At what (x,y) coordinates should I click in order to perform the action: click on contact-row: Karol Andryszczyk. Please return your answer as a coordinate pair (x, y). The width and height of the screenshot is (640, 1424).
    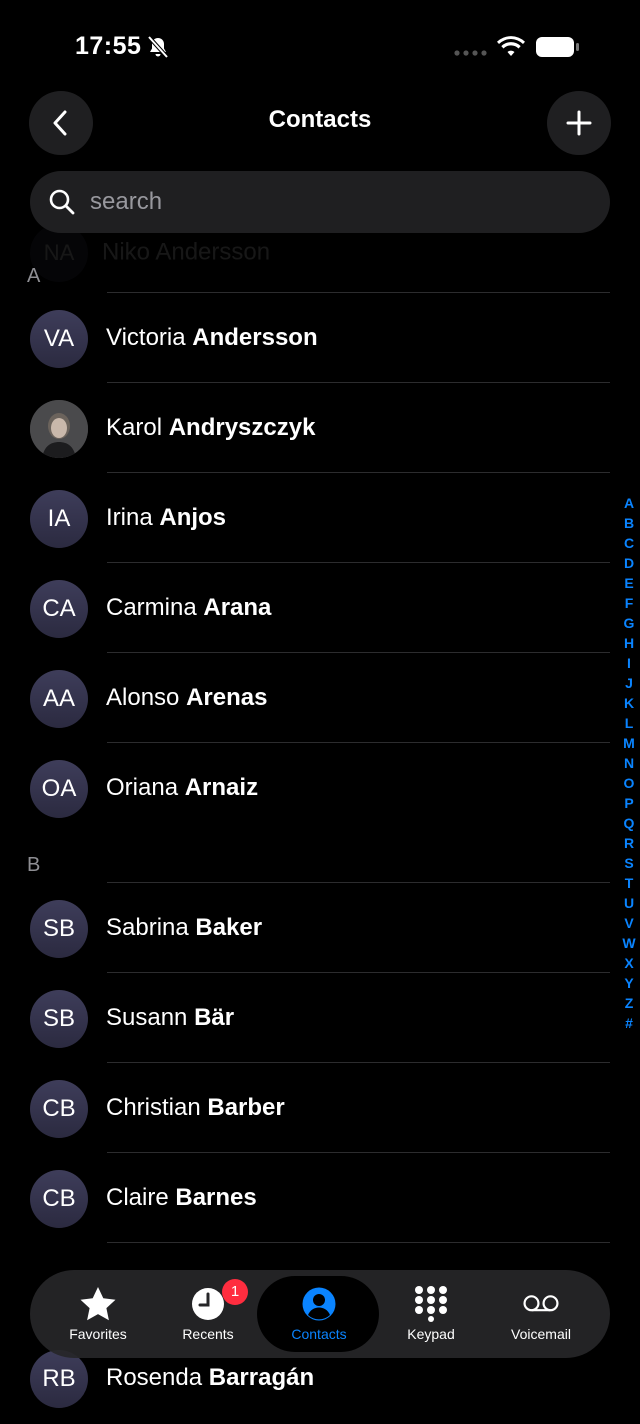
    Looking at the image, I should click on (306, 429).